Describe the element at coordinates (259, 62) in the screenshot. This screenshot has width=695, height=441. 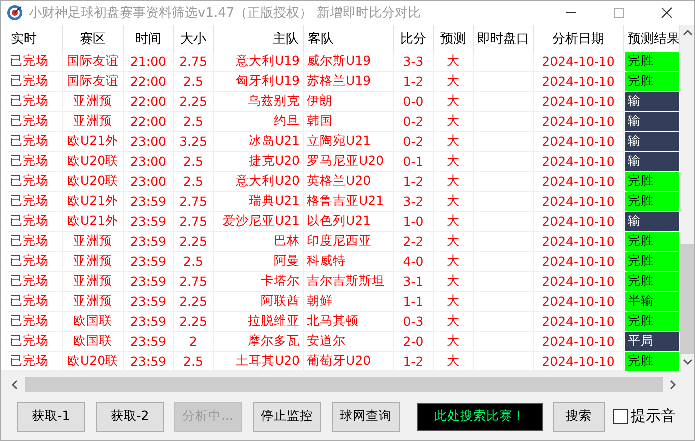
I see `table-cell: 意大利U19` at that location.